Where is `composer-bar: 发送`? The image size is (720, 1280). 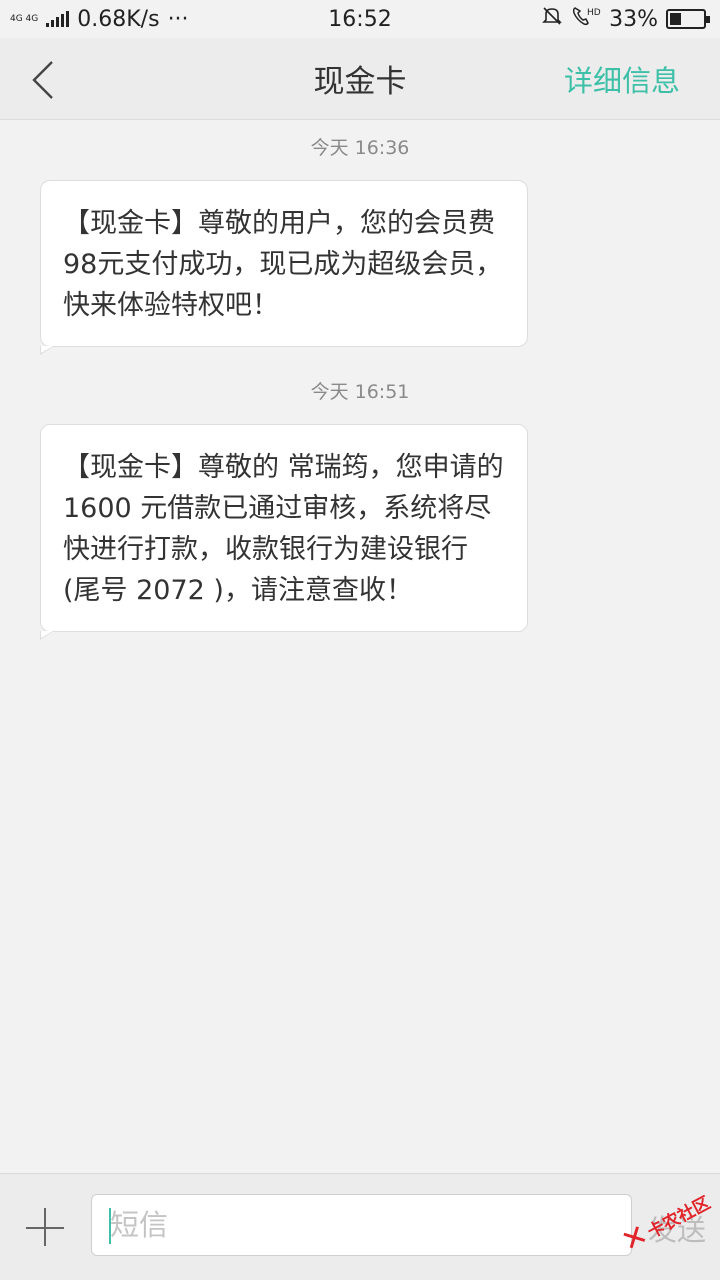
composer-bar: 发送 is located at coordinates (360, 1226).